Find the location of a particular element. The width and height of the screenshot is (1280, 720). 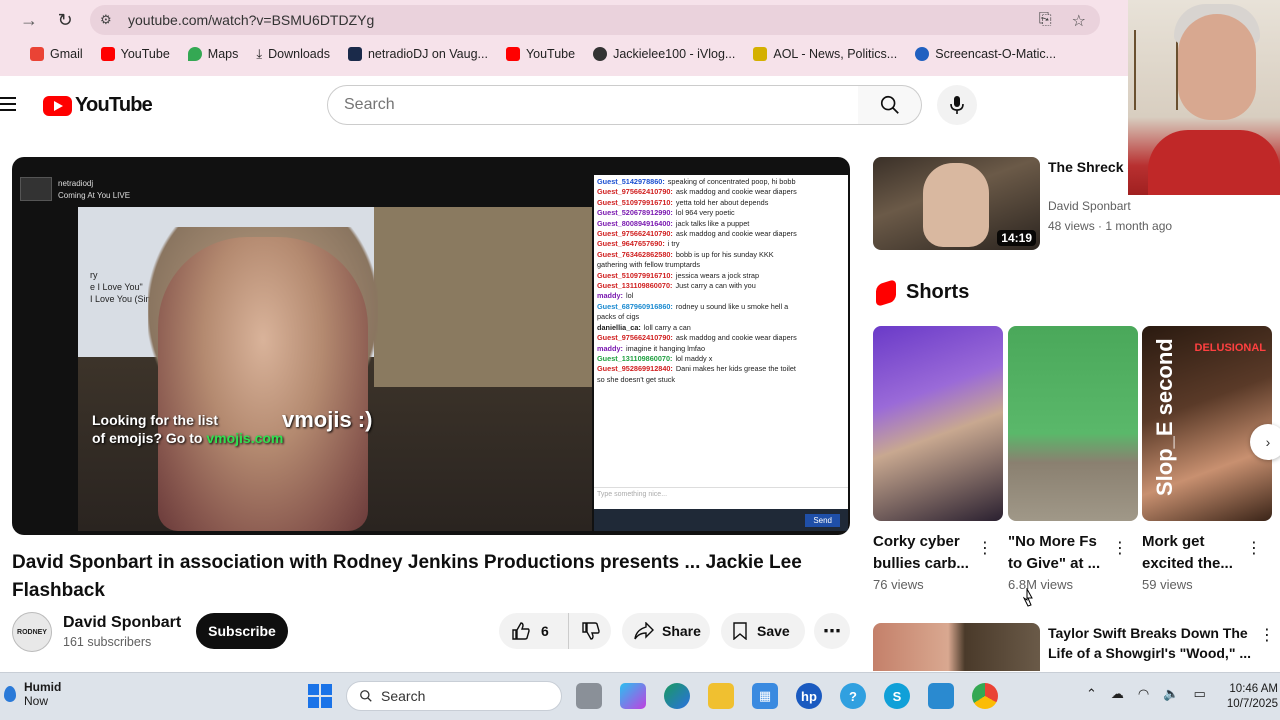

caption-line: of emojis? Go to vmojis.com is located at coordinates (187, 438).